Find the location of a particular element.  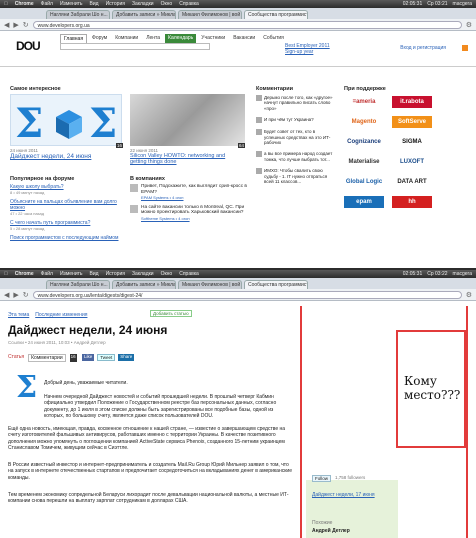

list-item: Какую школу выбрать? 8 • 49 минут назад is located at coordinates (65, 190).